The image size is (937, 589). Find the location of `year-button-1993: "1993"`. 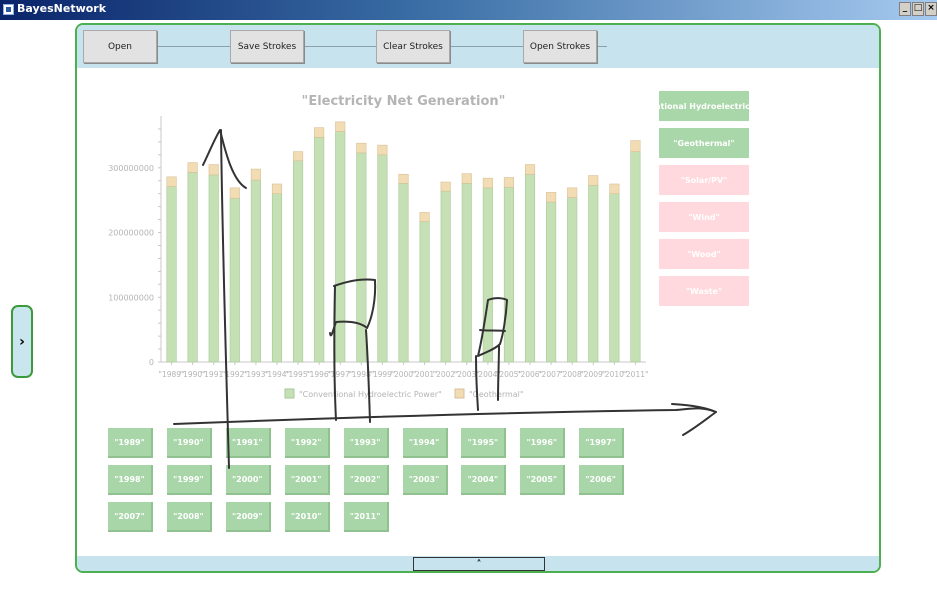

year-button-1993: "1993" is located at coordinates (366, 443).